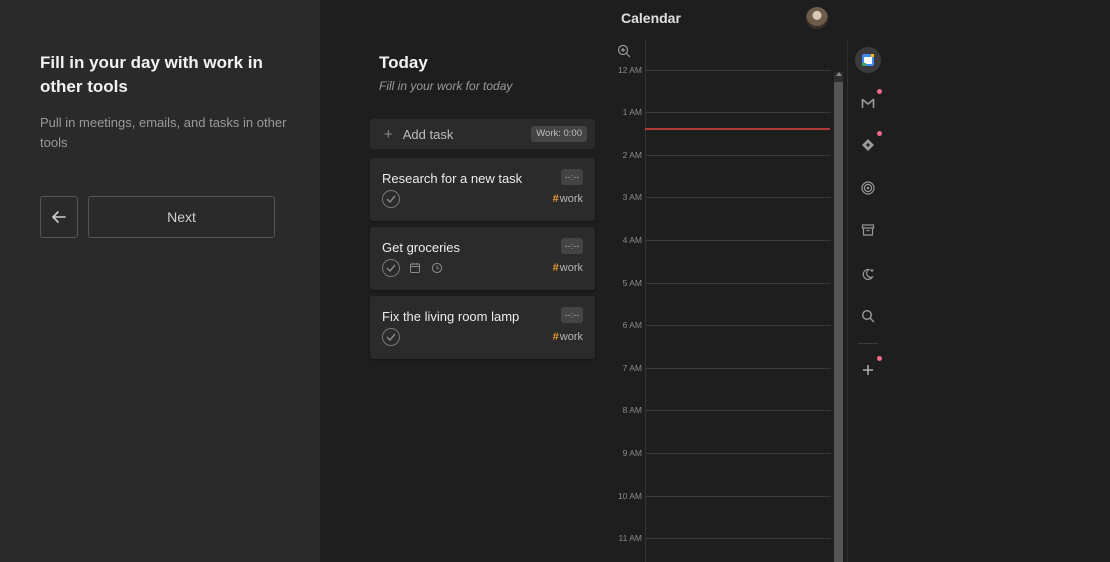 The width and height of the screenshot is (1110, 562). Describe the element at coordinates (421, 247) in the screenshot. I see `task-title: Get groceries` at that location.